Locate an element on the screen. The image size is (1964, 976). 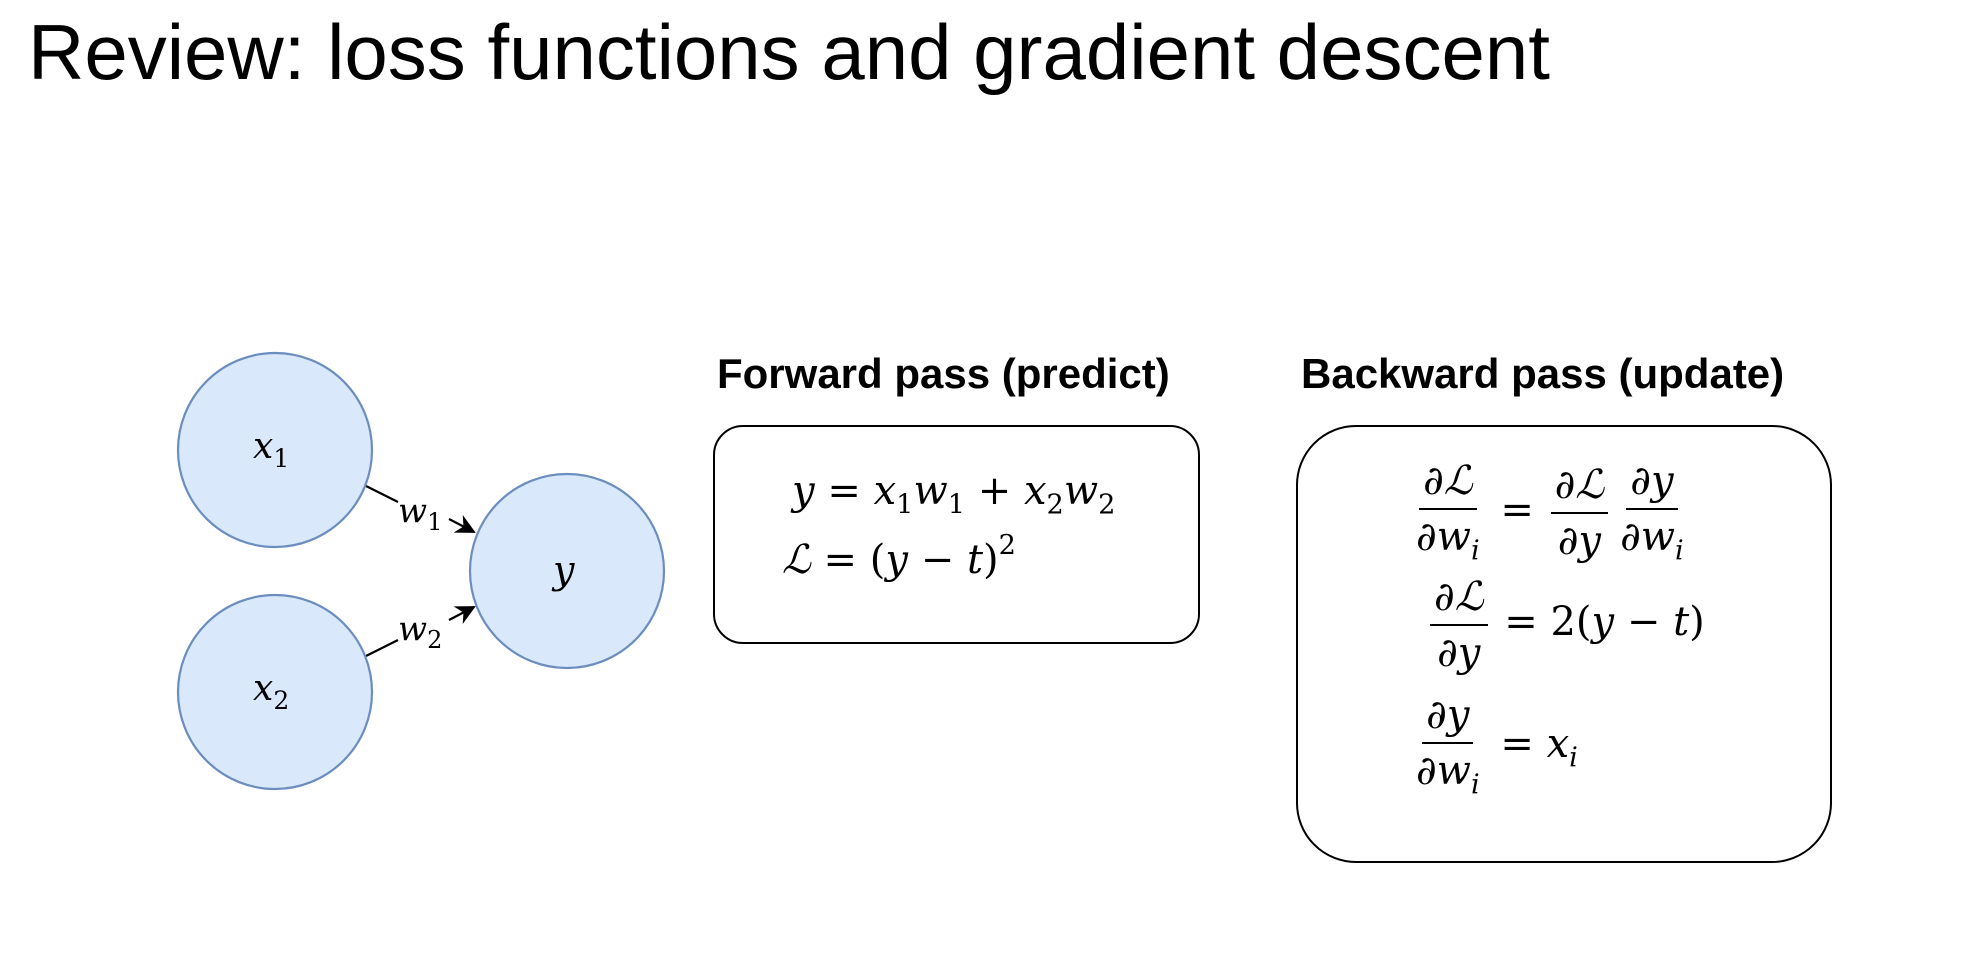
backward-pass-heading: Backward pass (update) is located at coordinates (1543, 373).